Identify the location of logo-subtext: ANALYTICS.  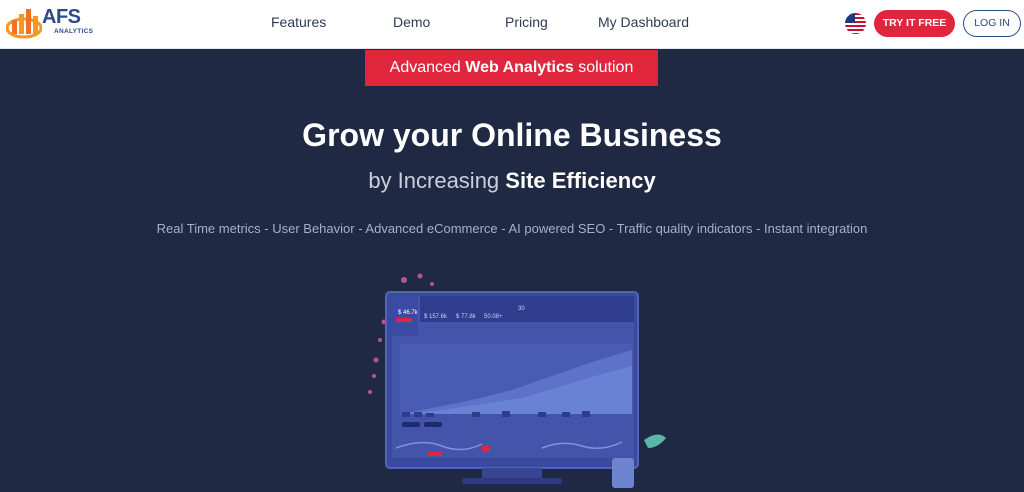
(74, 31).